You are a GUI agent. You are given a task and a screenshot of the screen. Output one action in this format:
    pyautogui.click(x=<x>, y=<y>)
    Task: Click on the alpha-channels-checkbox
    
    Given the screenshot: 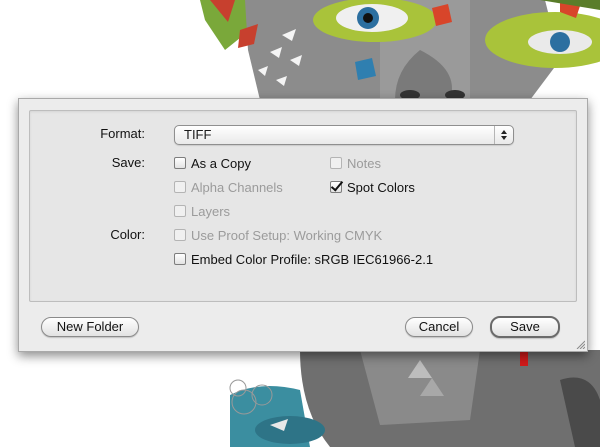 What is the action you would take?
    pyautogui.click(x=180, y=187)
    